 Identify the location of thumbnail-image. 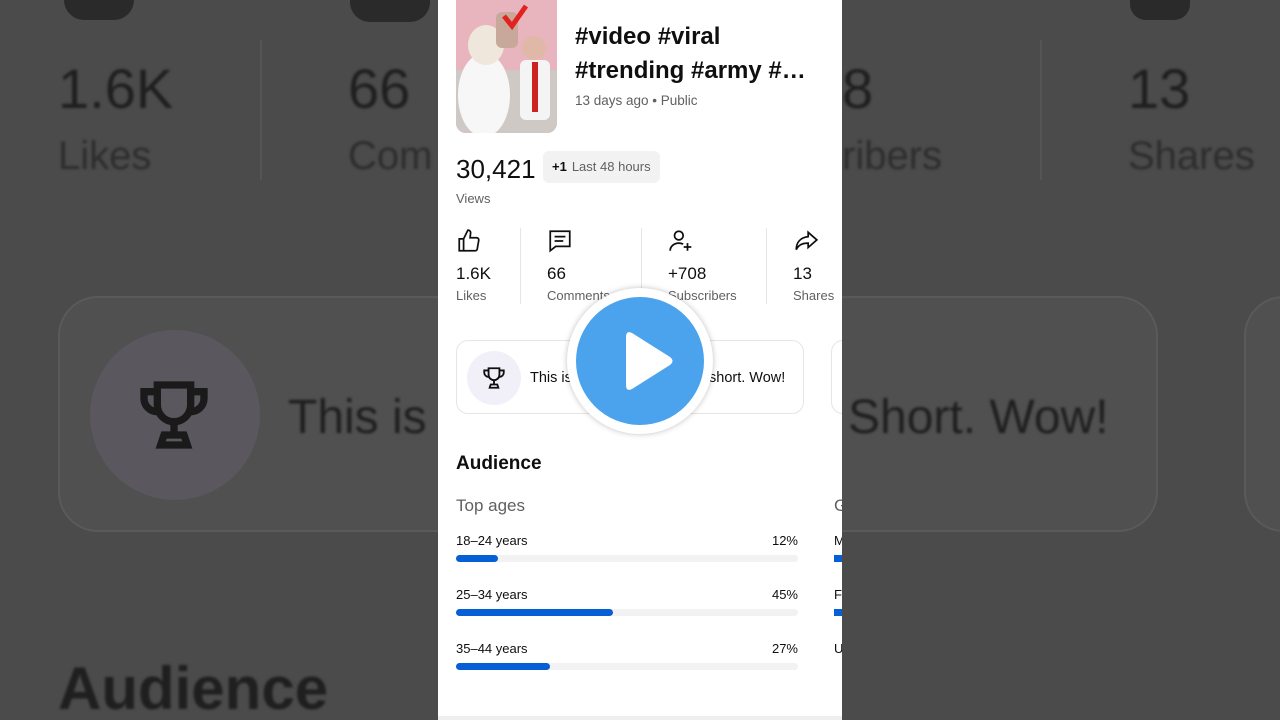
(506, 66).